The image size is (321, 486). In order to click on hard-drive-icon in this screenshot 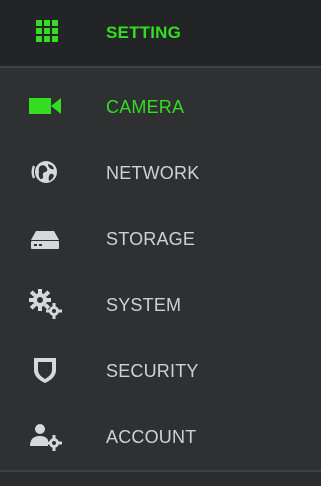, I will do `click(45, 240)`.